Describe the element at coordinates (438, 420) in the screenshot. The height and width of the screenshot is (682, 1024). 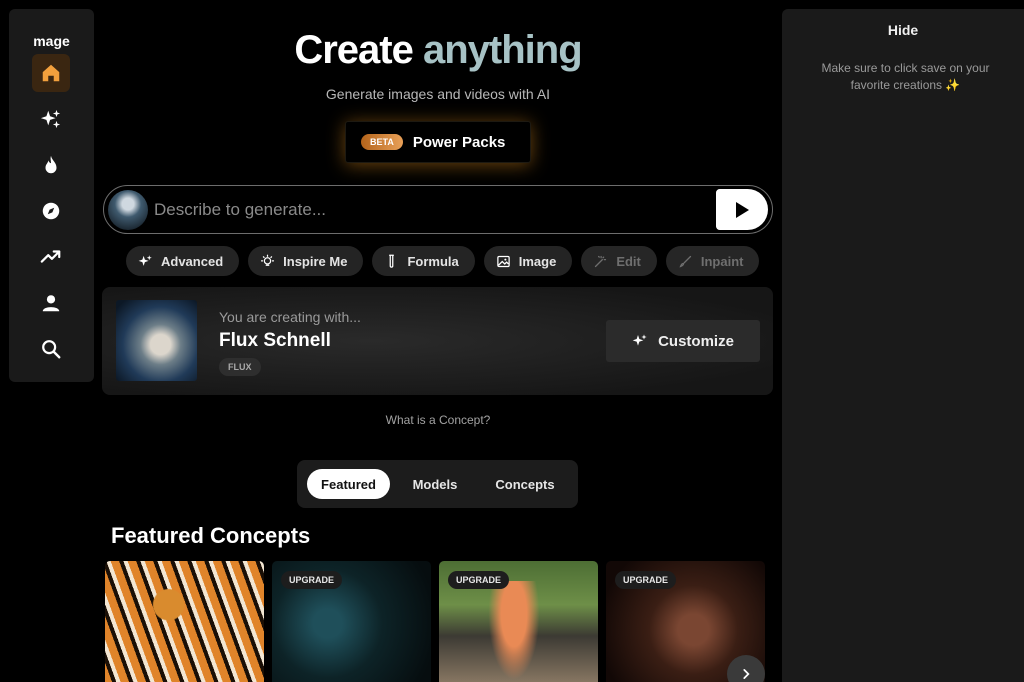
I see `what-is-concept-link: What is a Concept?` at that location.